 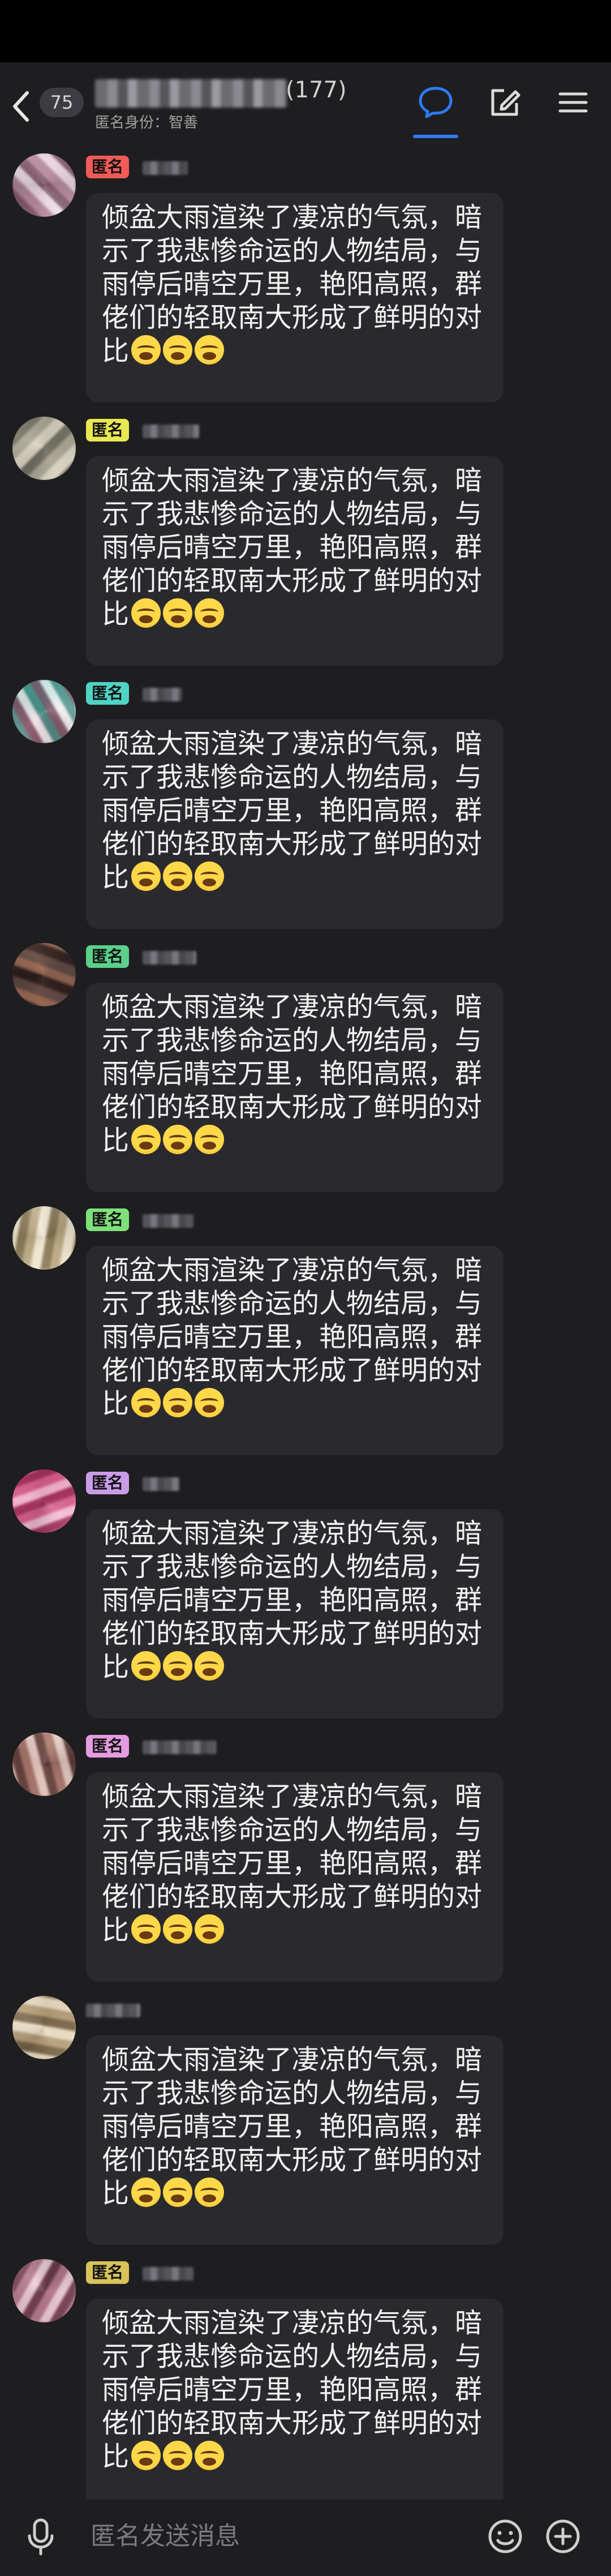 I want to click on emoji-button, so click(x=505, y=2536).